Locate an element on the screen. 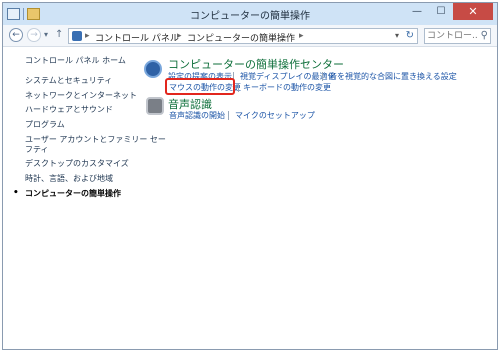 Image resolution: width=500 pixels, height=352 pixels. minimize-button: — is located at coordinates (417, 11).